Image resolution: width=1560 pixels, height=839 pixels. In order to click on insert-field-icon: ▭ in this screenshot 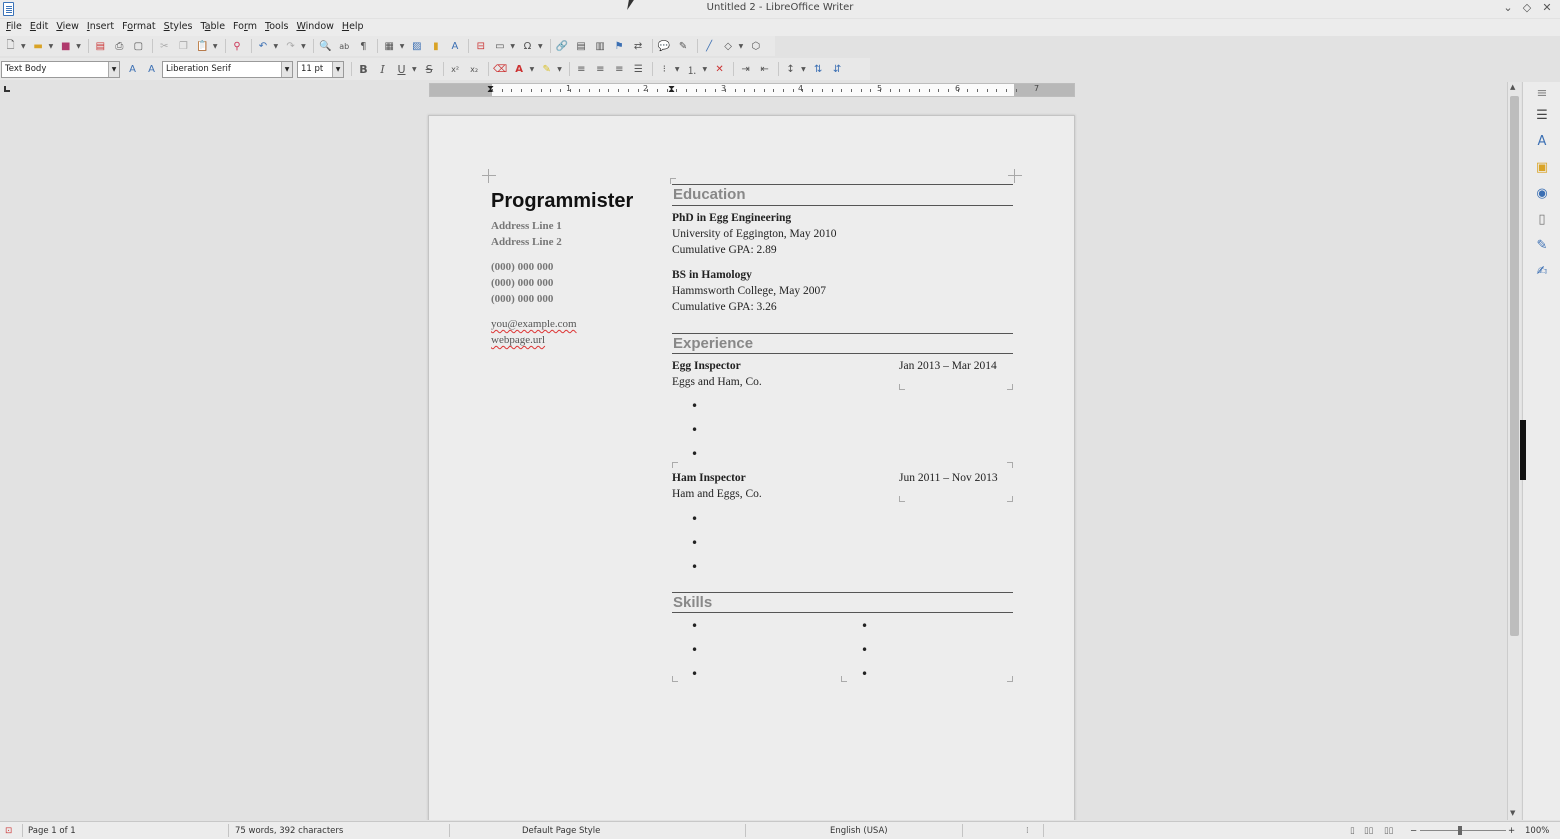, I will do `click(499, 46)`.